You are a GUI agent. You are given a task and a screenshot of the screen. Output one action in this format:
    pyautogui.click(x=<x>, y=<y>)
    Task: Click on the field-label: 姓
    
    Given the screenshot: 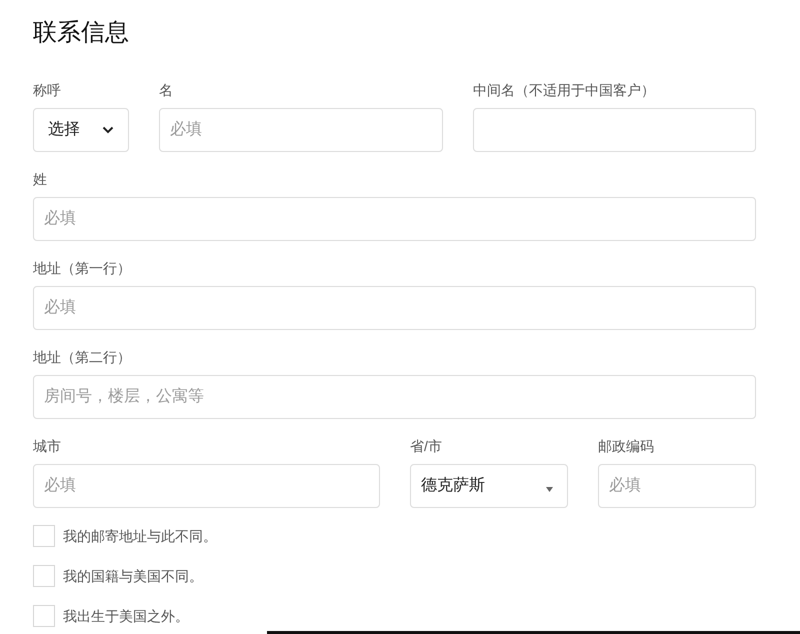 What is the action you would take?
    pyautogui.click(x=40, y=179)
    